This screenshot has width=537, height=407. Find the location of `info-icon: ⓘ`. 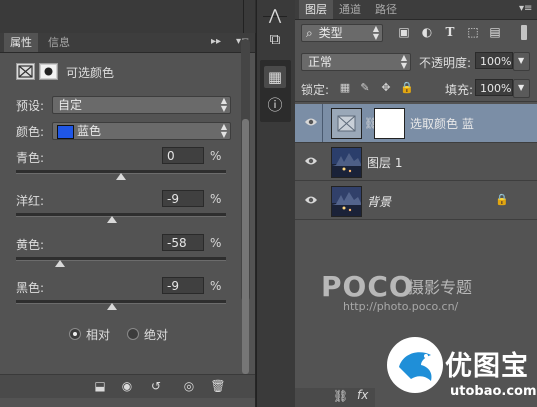

info-icon: ⓘ is located at coordinates (275, 105).